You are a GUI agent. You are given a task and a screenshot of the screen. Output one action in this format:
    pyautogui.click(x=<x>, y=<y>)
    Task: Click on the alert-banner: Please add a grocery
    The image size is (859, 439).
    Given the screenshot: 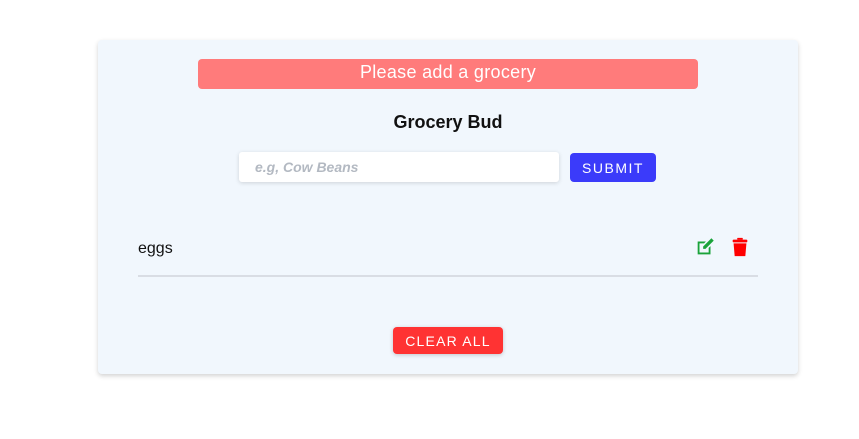 What is the action you would take?
    pyautogui.click(x=448, y=74)
    